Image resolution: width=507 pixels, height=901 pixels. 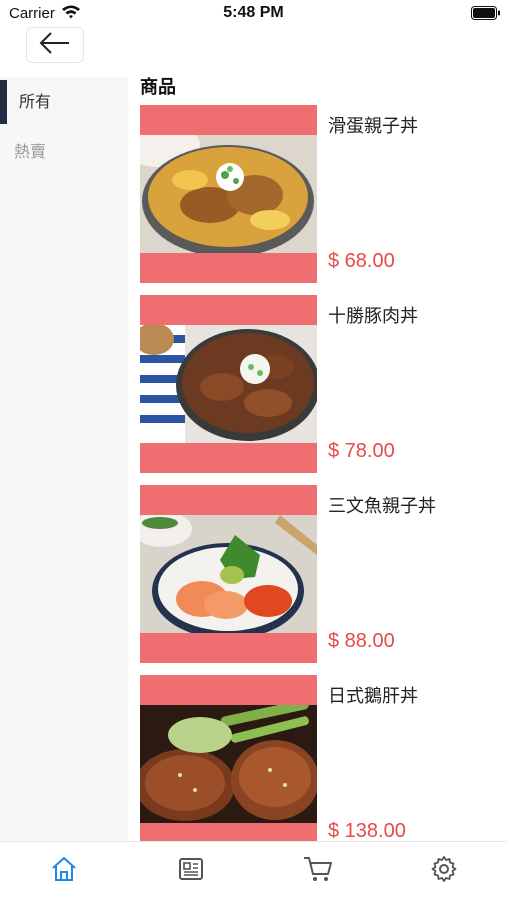 What do you see at coordinates (367, 830) in the screenshot?
I see `product-price: $ 138.00` at bounding box center [367, 830].